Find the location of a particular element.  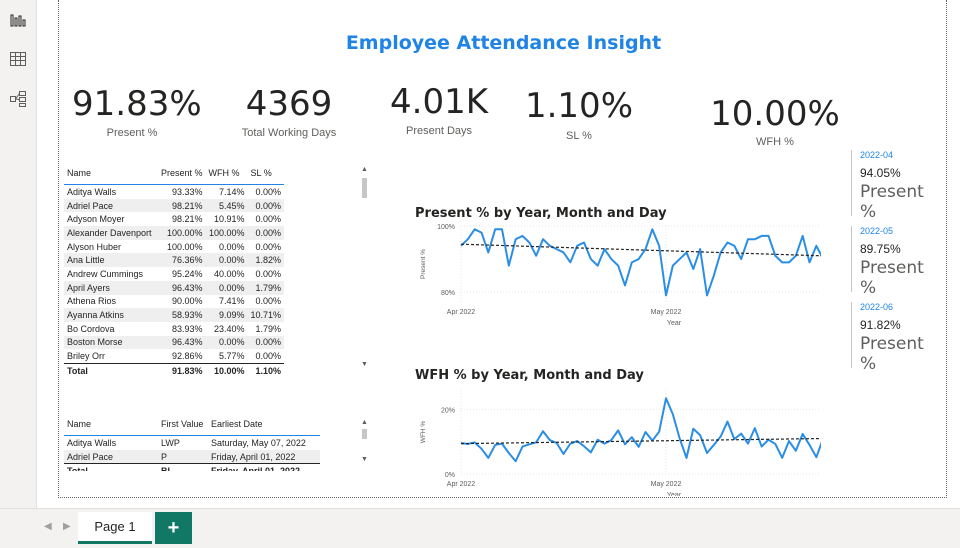

column-header-sl: SL % is located at coordinates (266, 173).